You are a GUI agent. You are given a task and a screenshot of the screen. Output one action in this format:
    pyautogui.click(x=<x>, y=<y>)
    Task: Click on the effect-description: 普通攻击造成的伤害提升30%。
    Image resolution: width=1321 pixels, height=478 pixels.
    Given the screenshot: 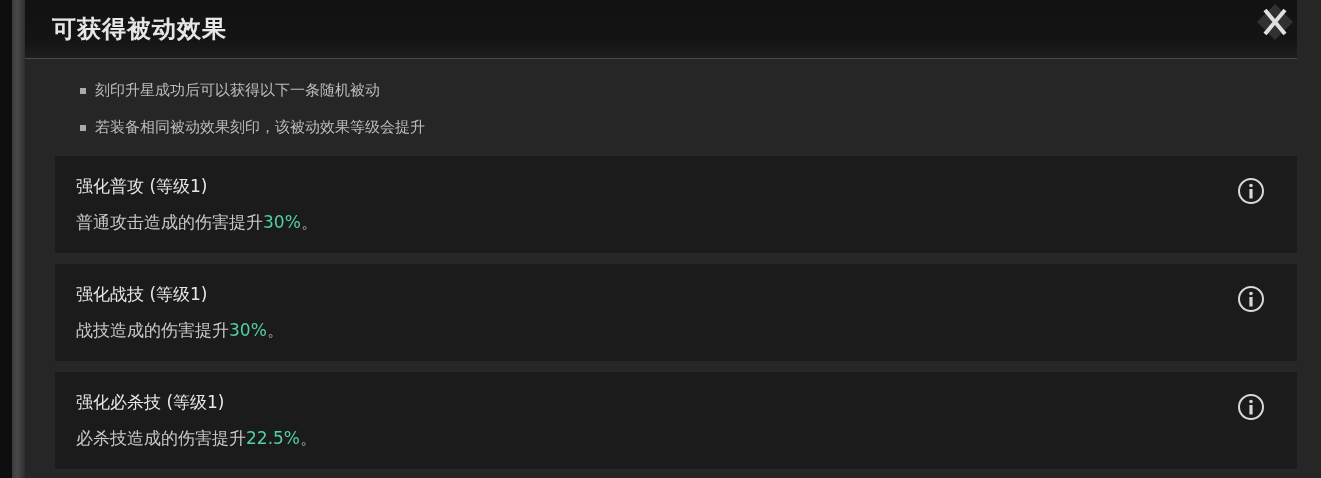 What is the action you would take?
    pyautogui.click(x=197, y=222)
    